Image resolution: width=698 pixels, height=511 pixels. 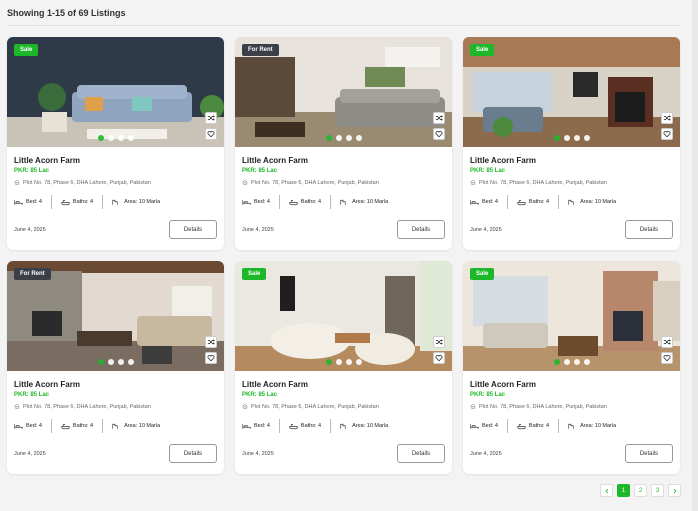 I want to click on chevron-right-icon, so click(x=674, y=490).